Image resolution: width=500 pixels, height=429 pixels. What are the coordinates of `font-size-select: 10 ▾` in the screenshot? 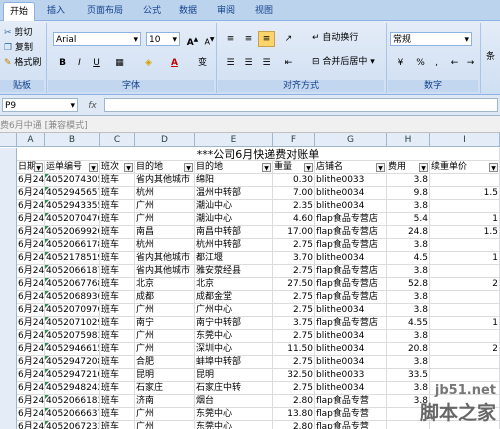 It's located at (163, 39).